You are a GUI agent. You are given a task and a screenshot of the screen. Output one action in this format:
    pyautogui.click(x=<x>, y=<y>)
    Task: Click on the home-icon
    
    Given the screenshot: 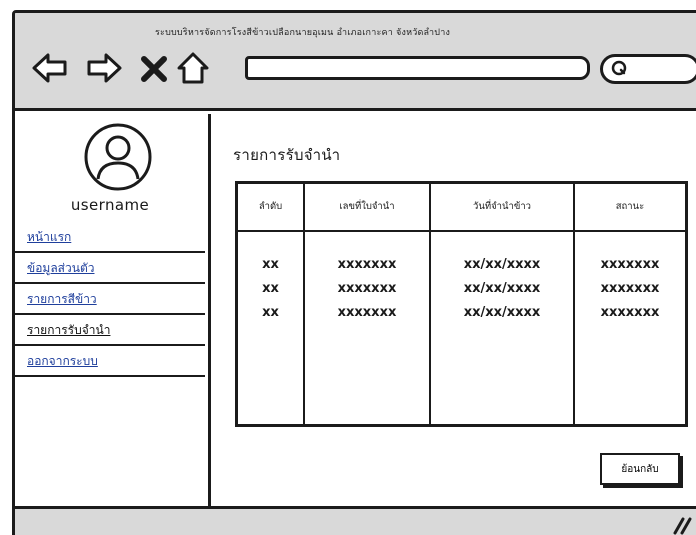 What is the action you would take?
    pyautogui.click(x=193, y=68)
    